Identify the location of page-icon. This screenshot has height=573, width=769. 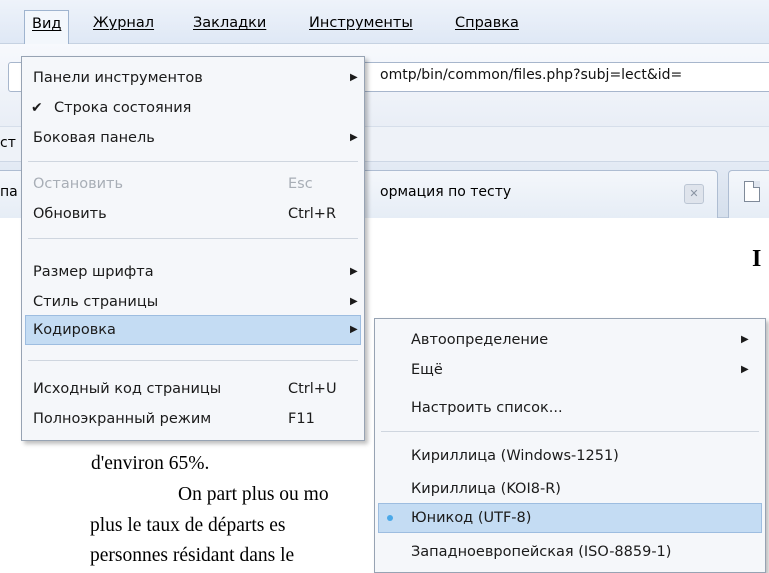
(752, 191).